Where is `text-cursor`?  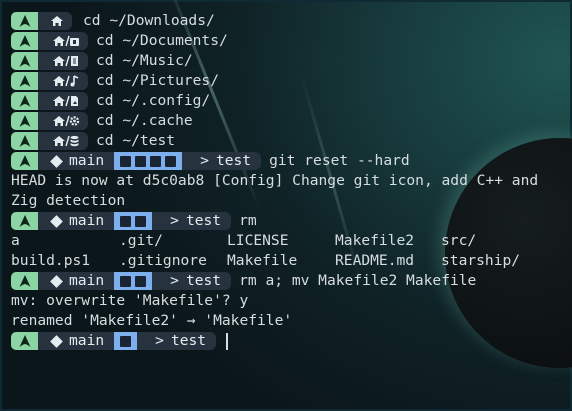 text-cursor is located at coordinates (227, 341).